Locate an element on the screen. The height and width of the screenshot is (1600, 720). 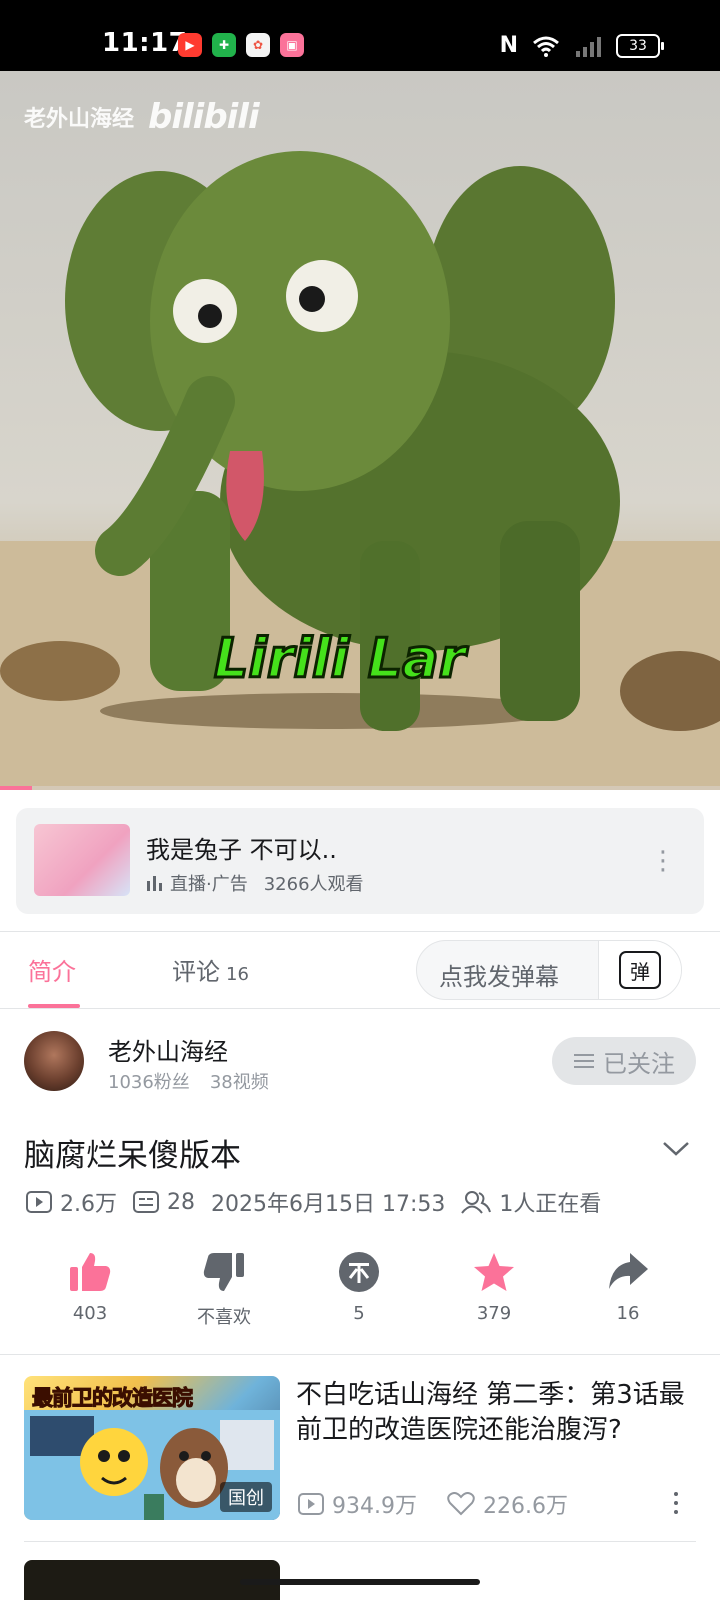
bilibili-logo: bilibili is located at coordinates (204, 117).